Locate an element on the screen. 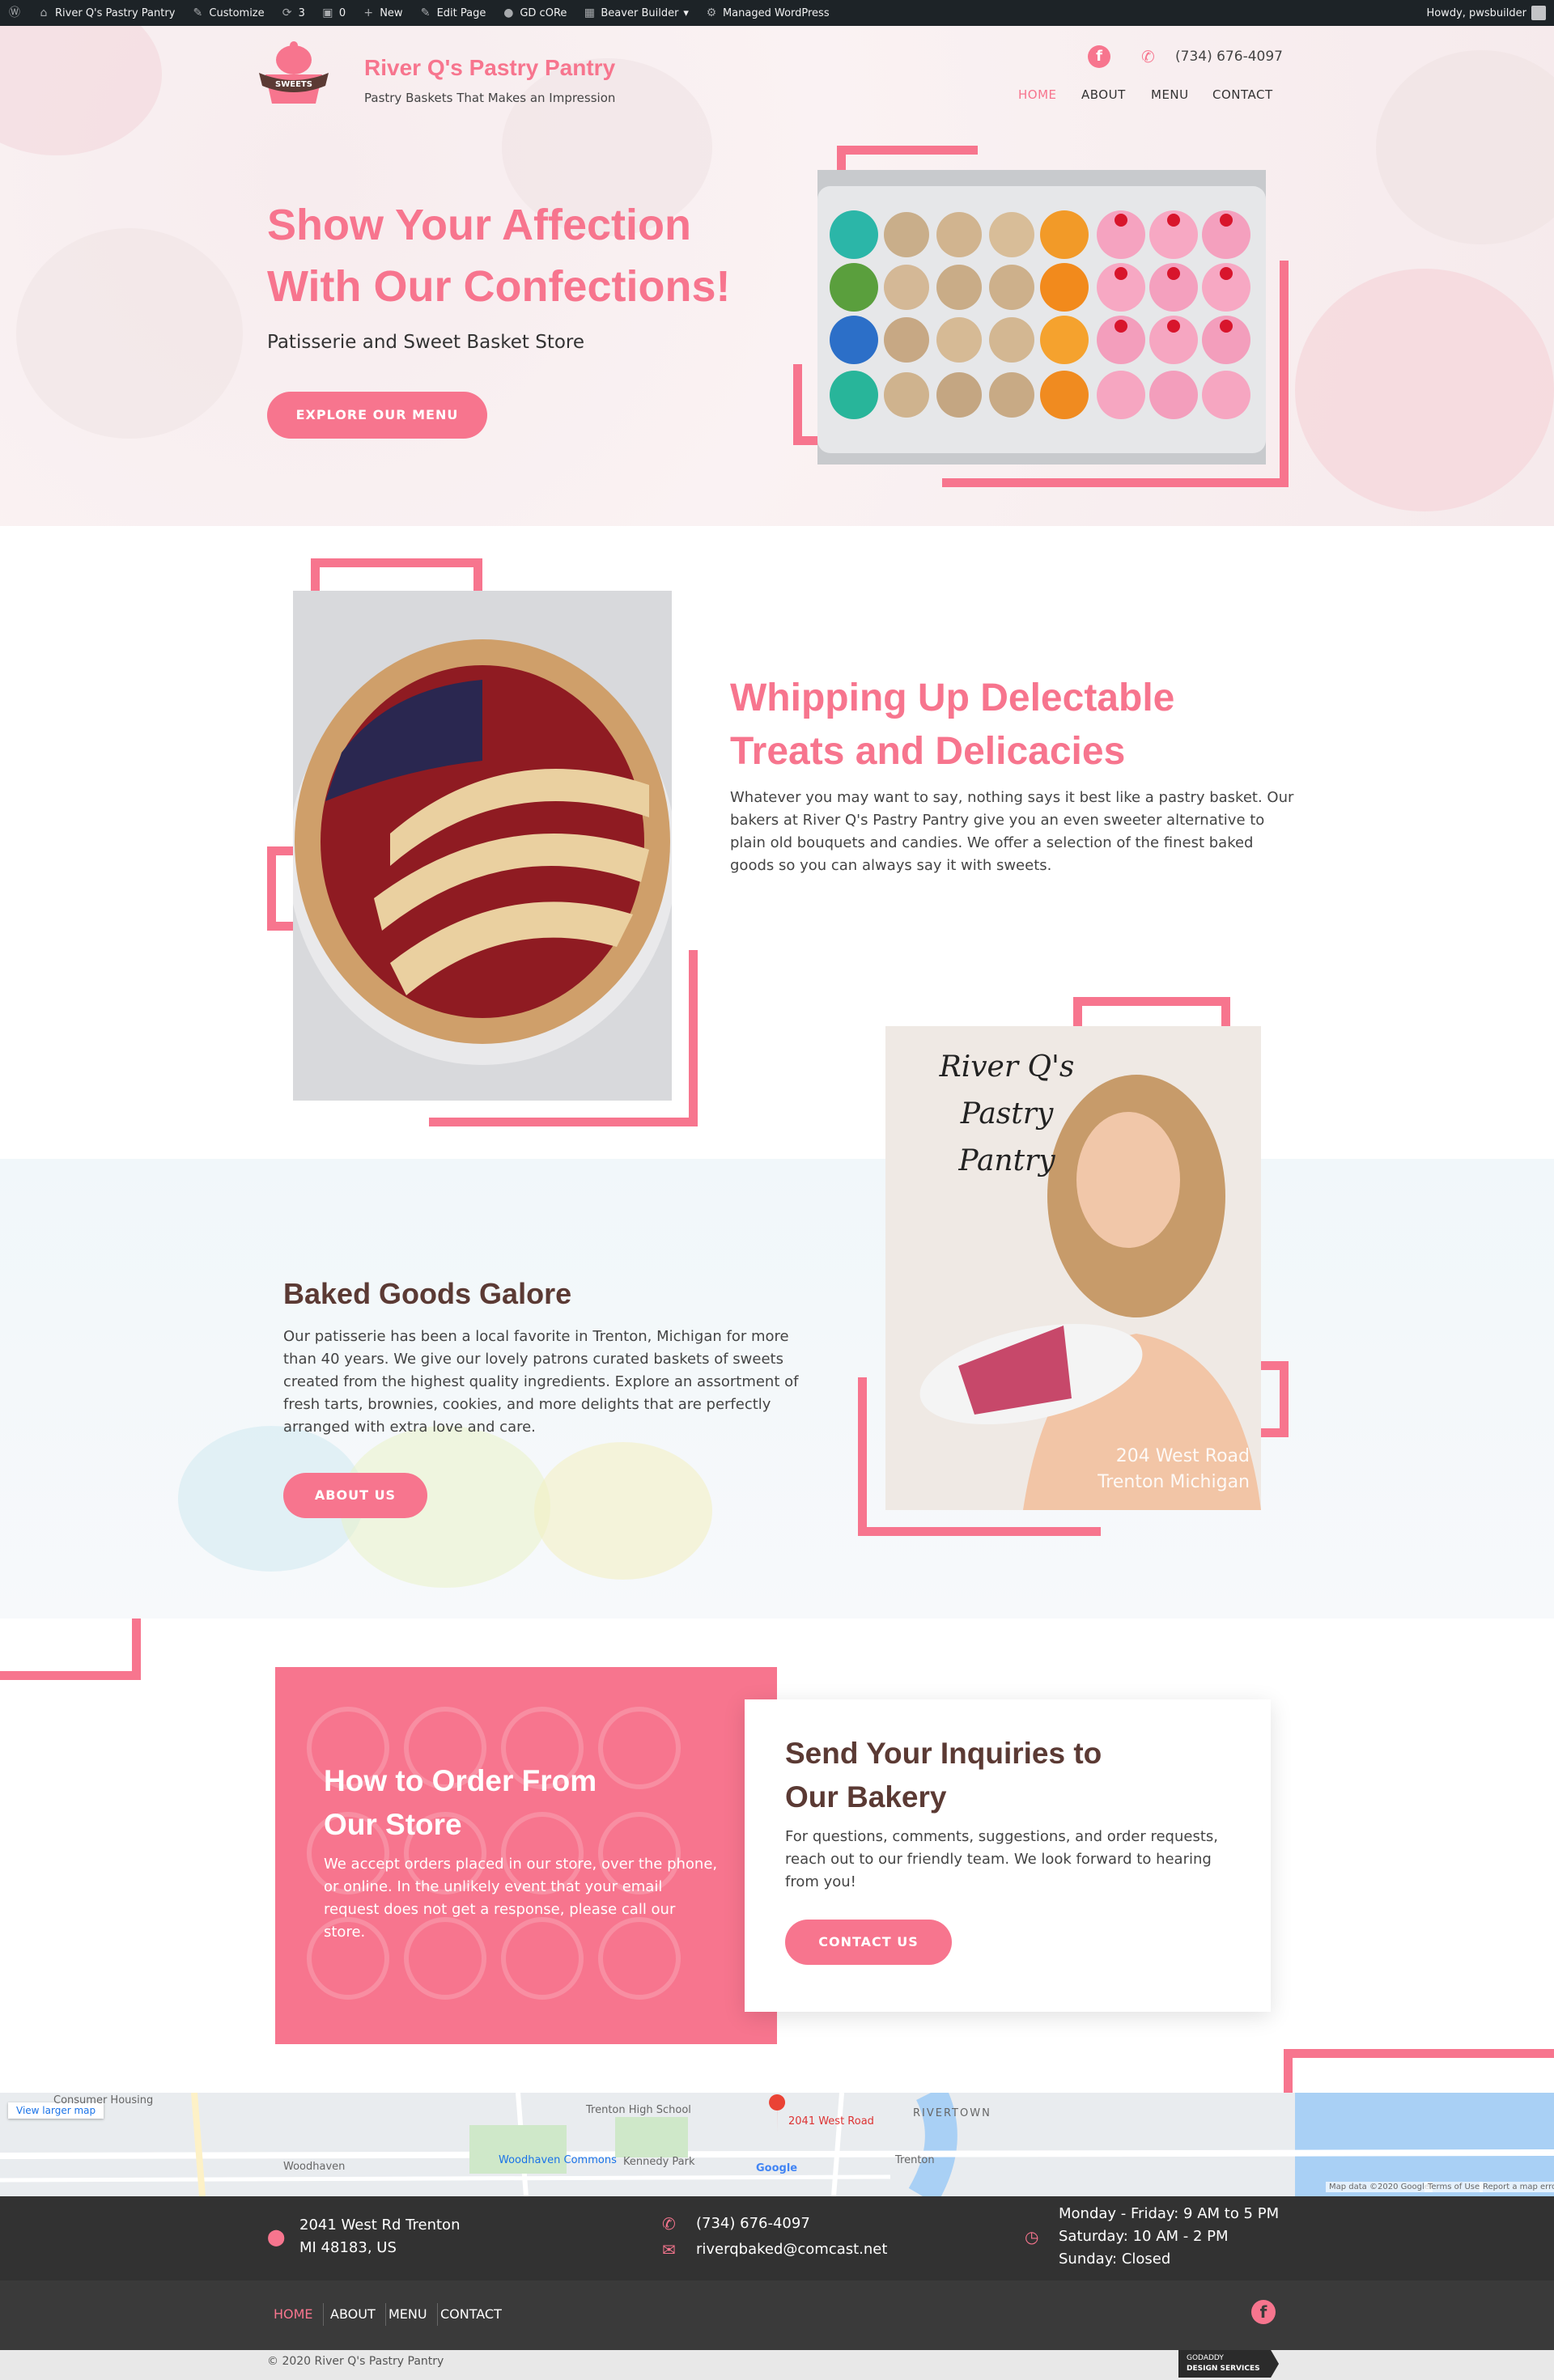 The image size is (1554, 2380). cupcakes-image is located at coordinates (1041, 317).